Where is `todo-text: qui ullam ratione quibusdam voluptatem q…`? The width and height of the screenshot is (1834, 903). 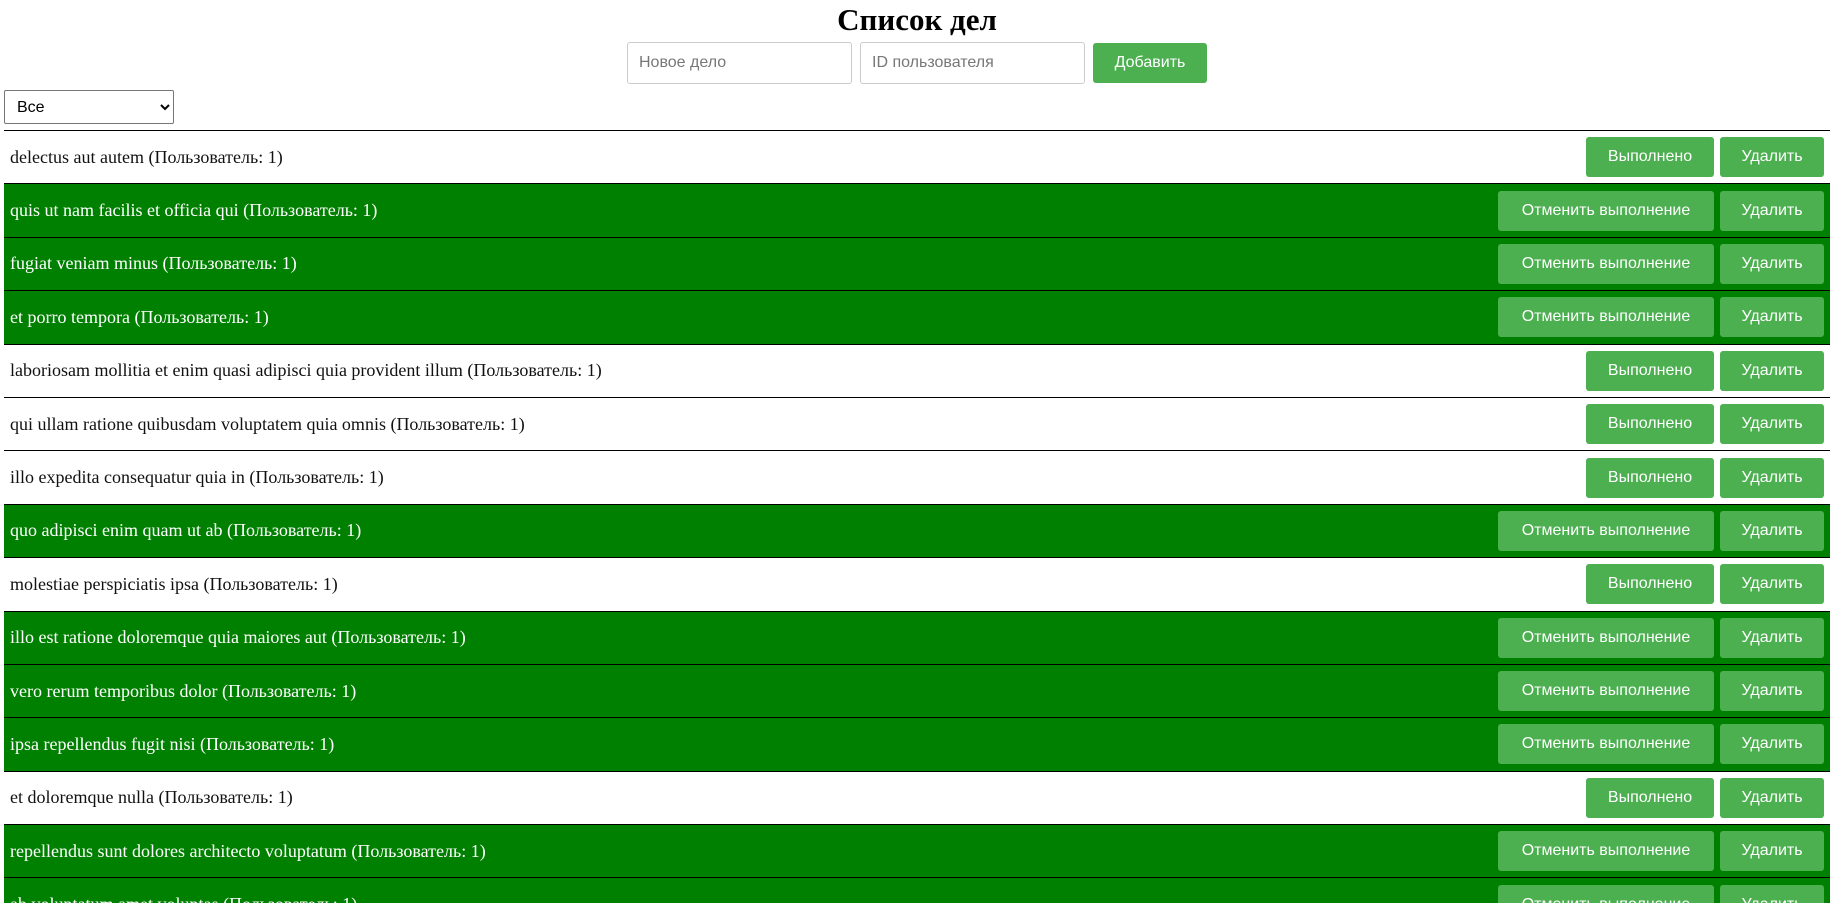 todo-text: qui ullam ratione quibusdam voluptatem q… is located at coordinates (267, 423).